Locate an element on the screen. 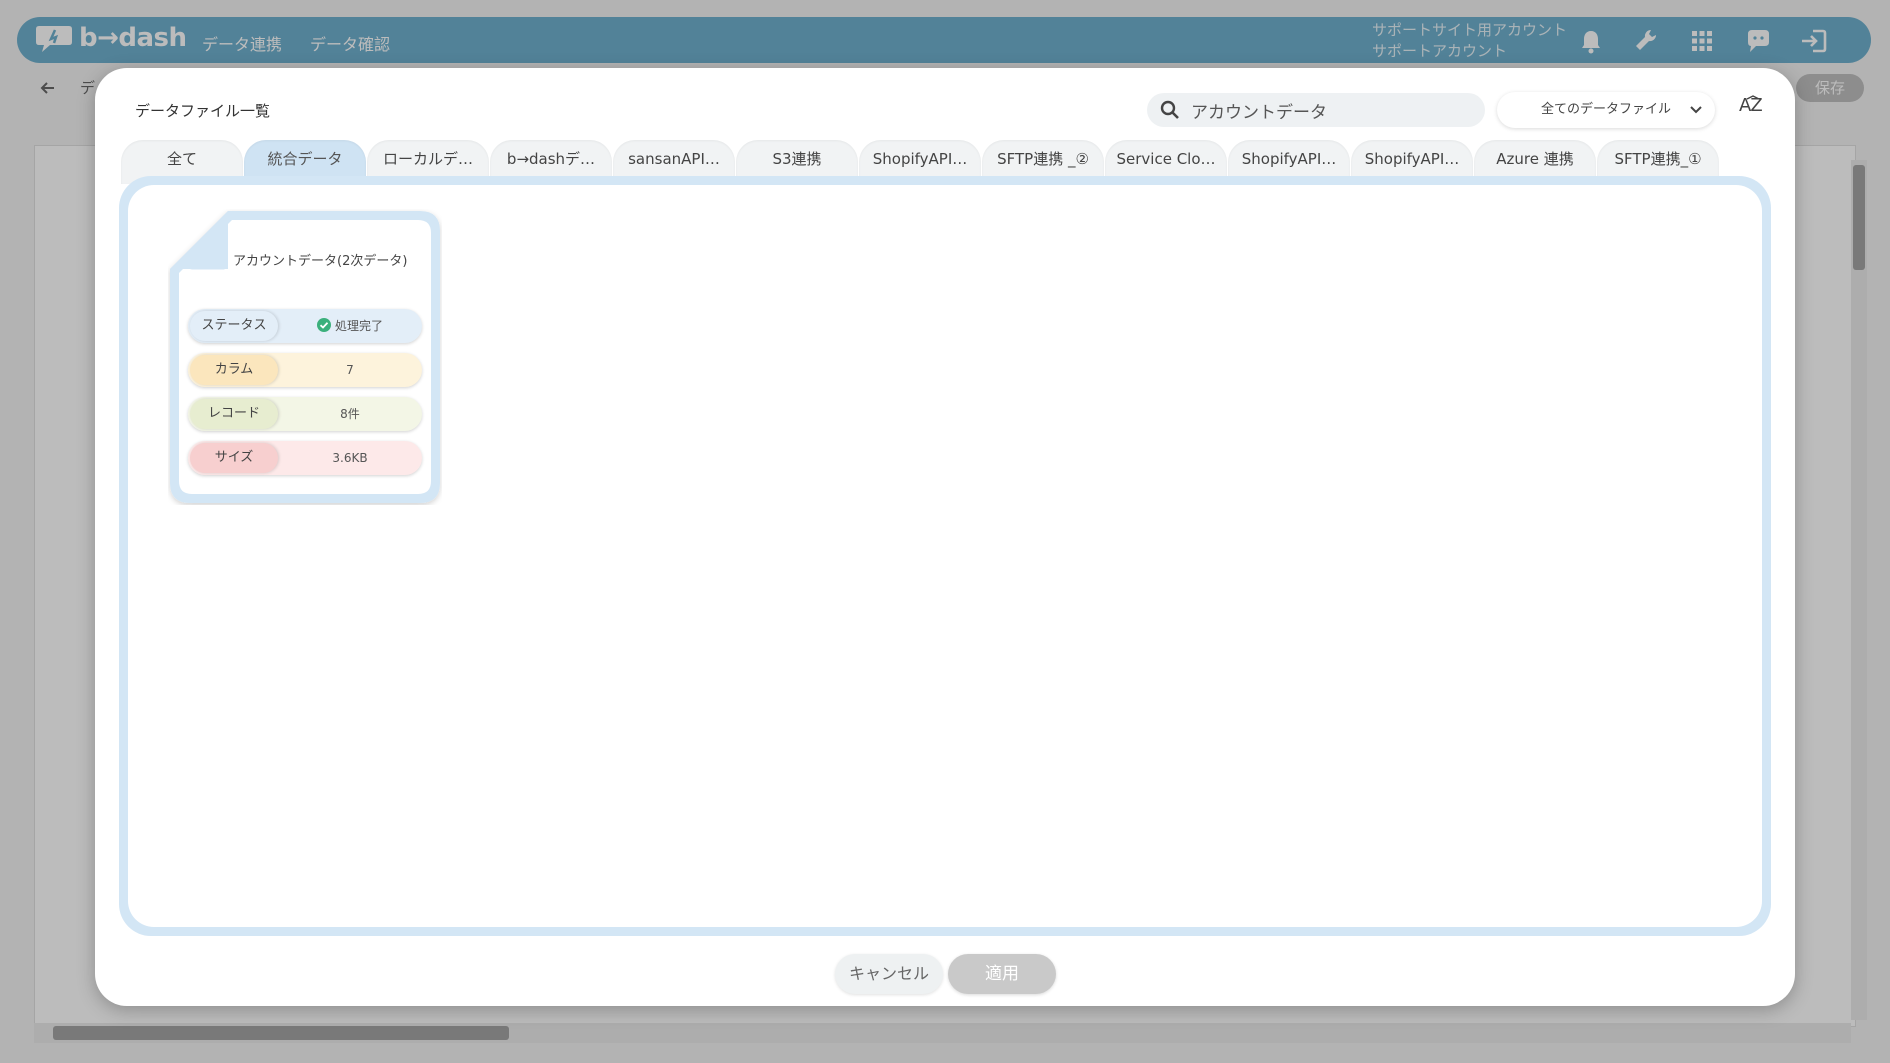  status-text: 処理完了 is located at coordinates (358, 326).